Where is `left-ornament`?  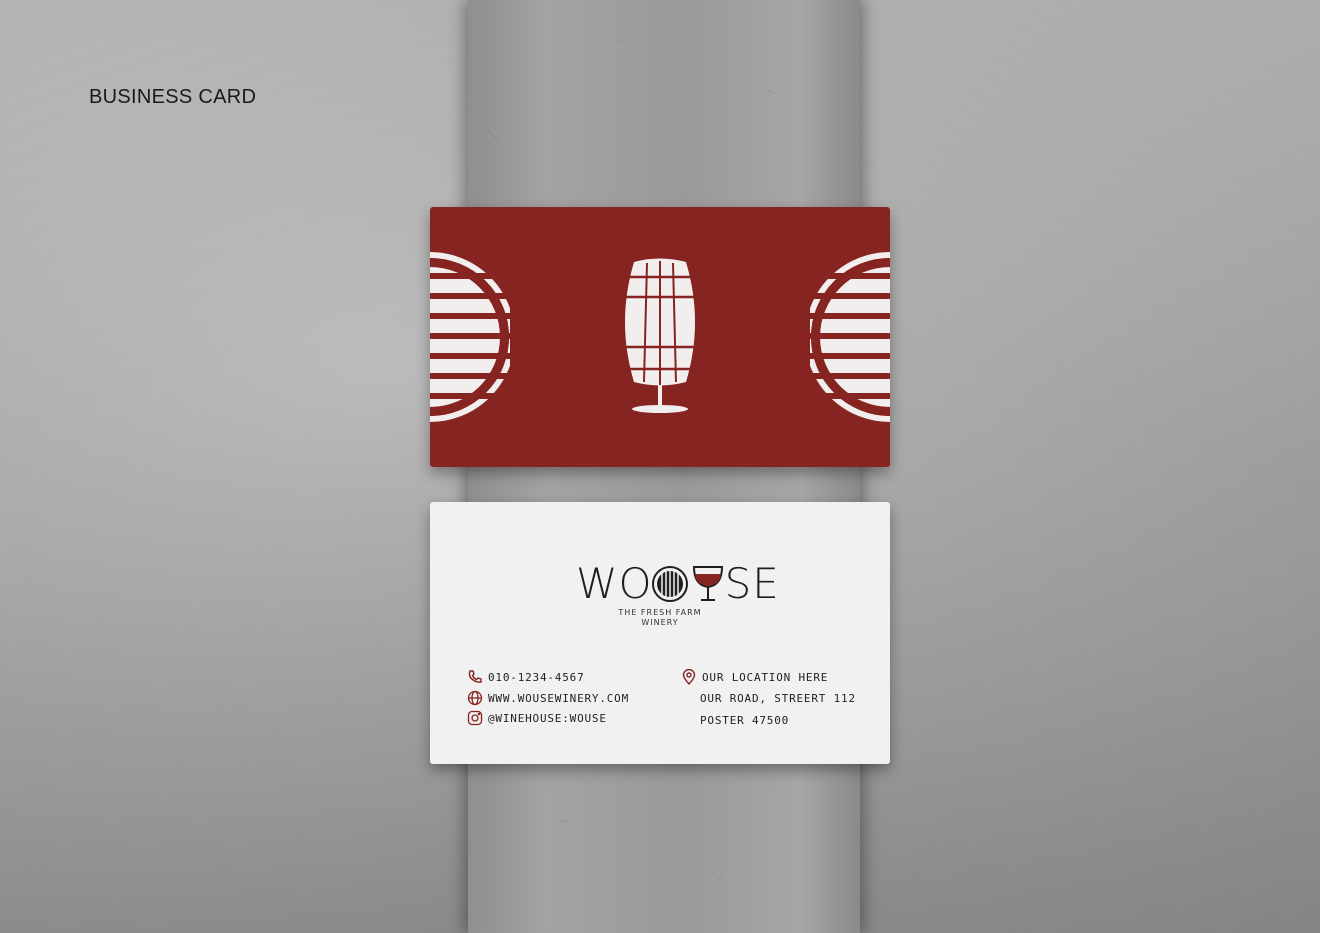
left-ornament is located at coordinates (470, 337).